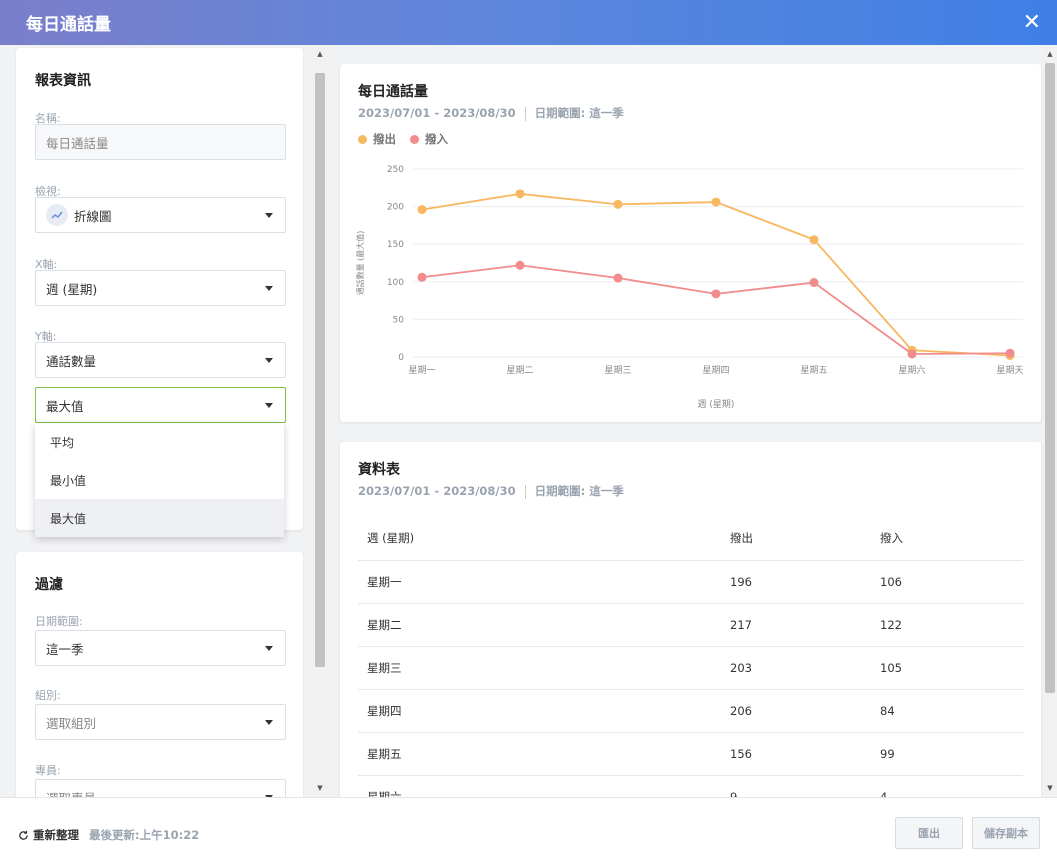 This screenshot has width=1057, height=859. I want to click on refresh-button: 重新整理, so click(48, 835).